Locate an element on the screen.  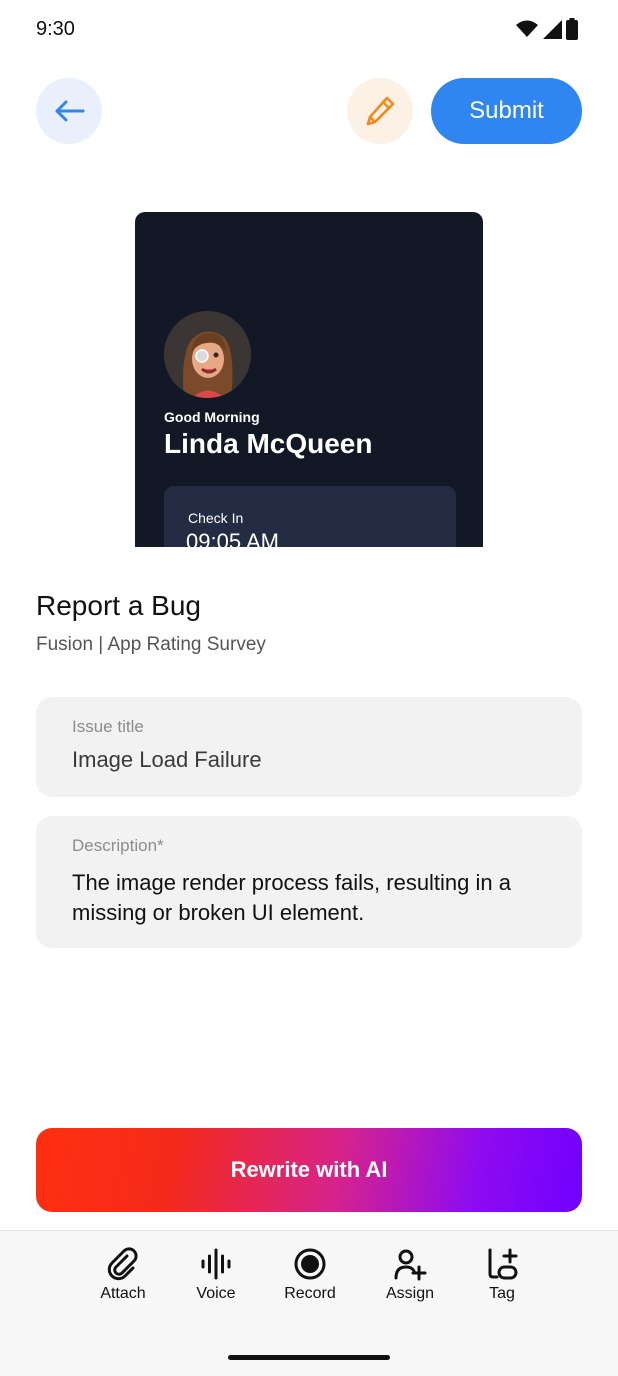
description-label: Description* is located at coordinates (118, 845).